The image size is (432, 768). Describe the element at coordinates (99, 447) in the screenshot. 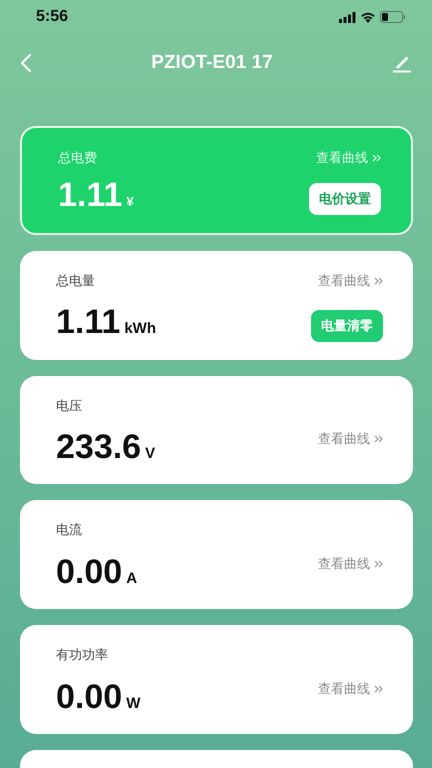

I see `metric-value: 233.6` at that location.